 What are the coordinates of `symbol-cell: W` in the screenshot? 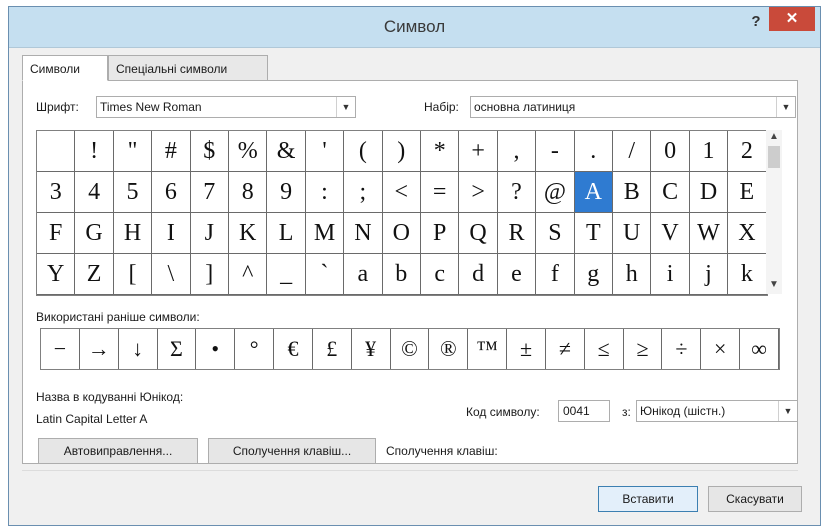 It's located at (709, 233).